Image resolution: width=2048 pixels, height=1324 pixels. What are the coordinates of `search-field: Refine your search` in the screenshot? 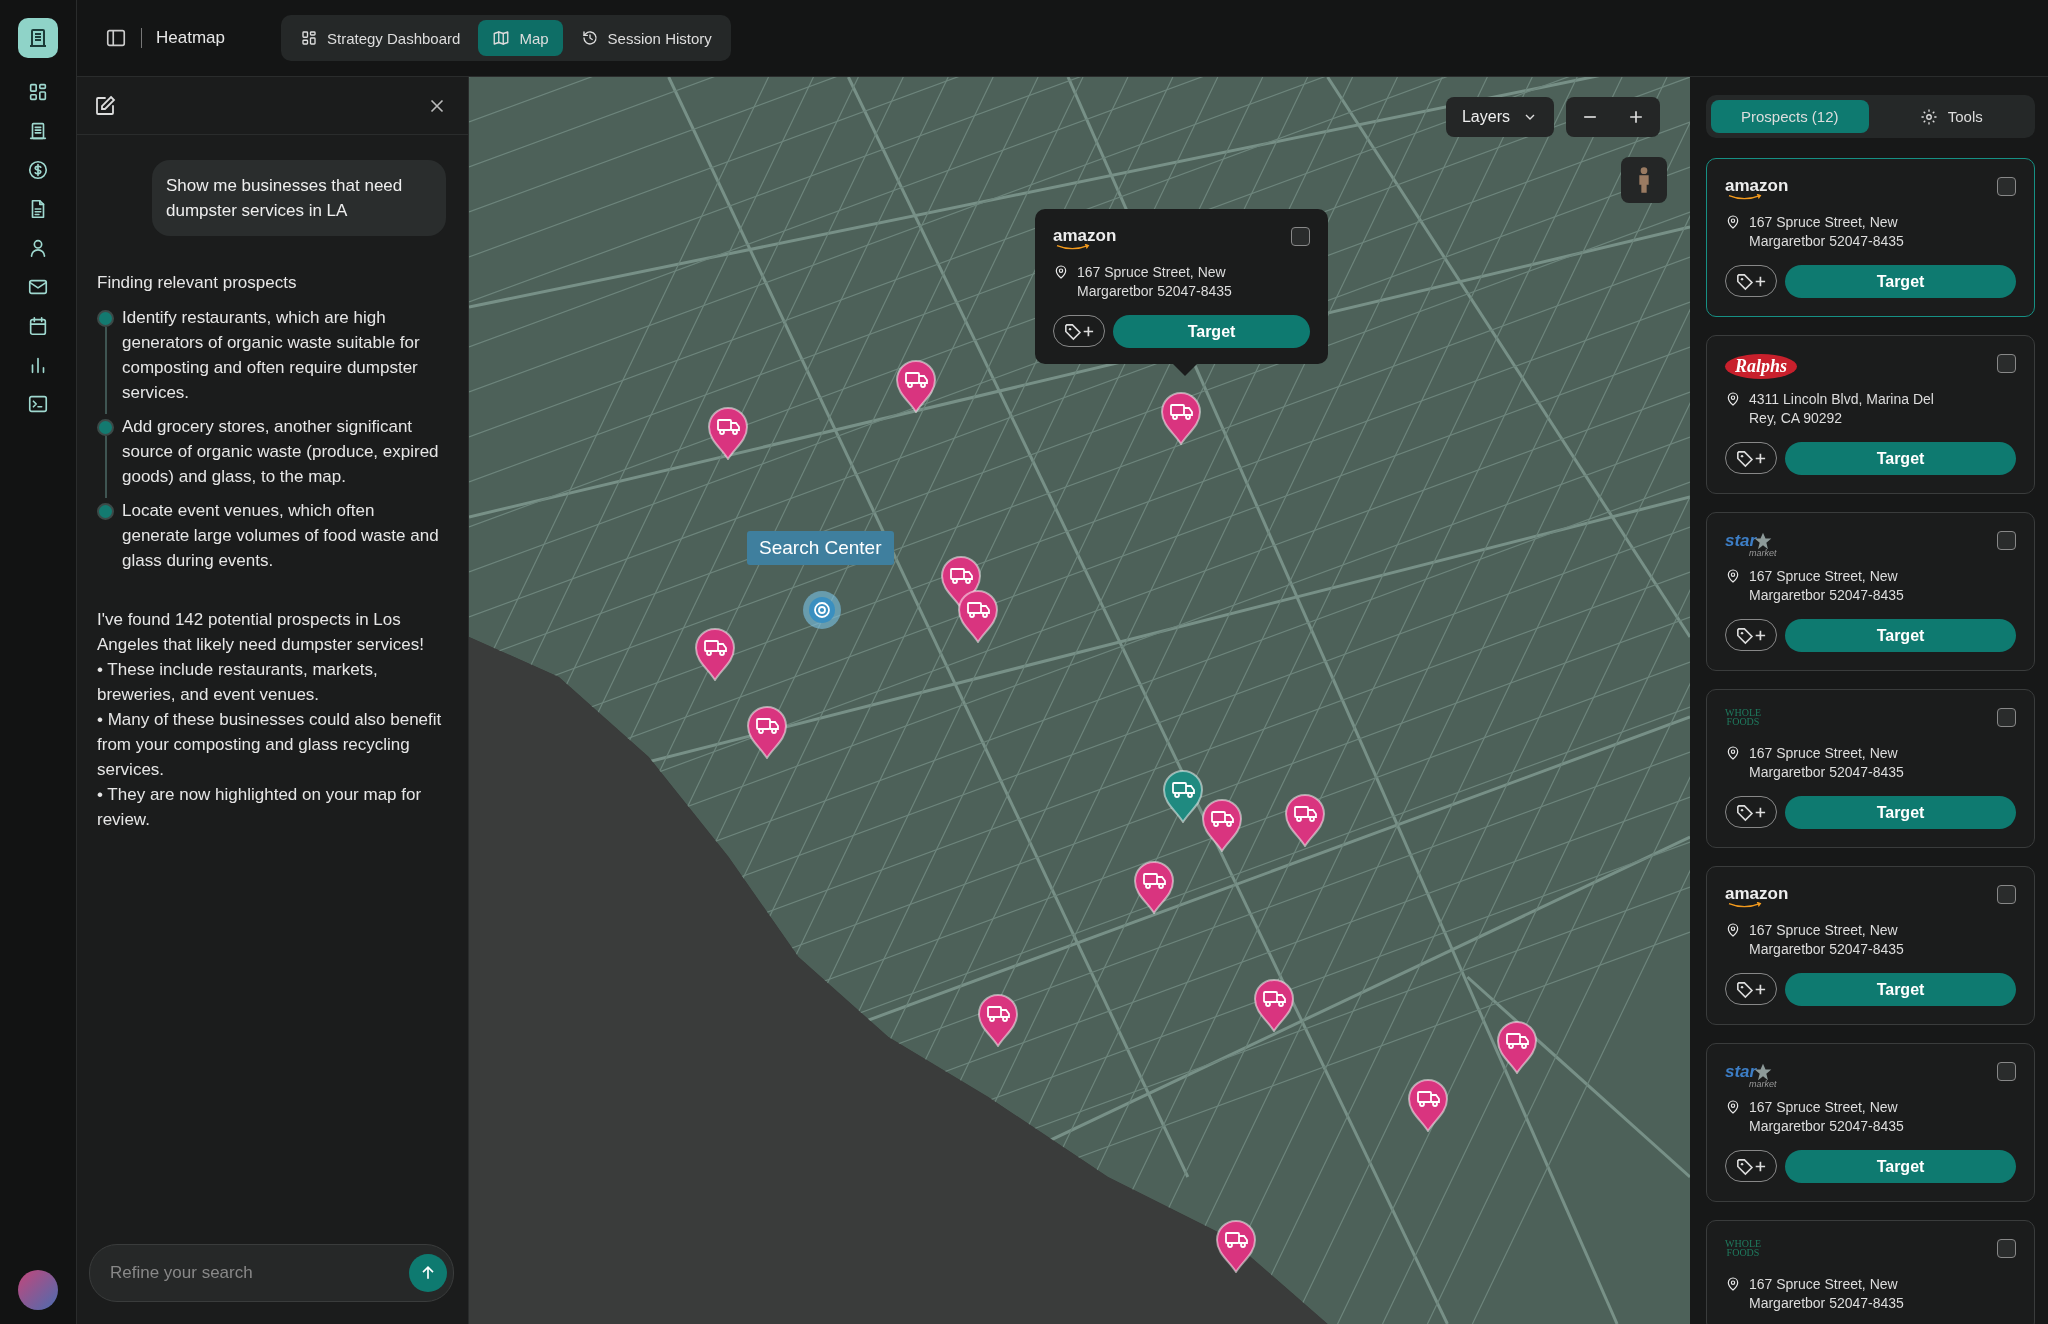 It's located at (271, 1273).